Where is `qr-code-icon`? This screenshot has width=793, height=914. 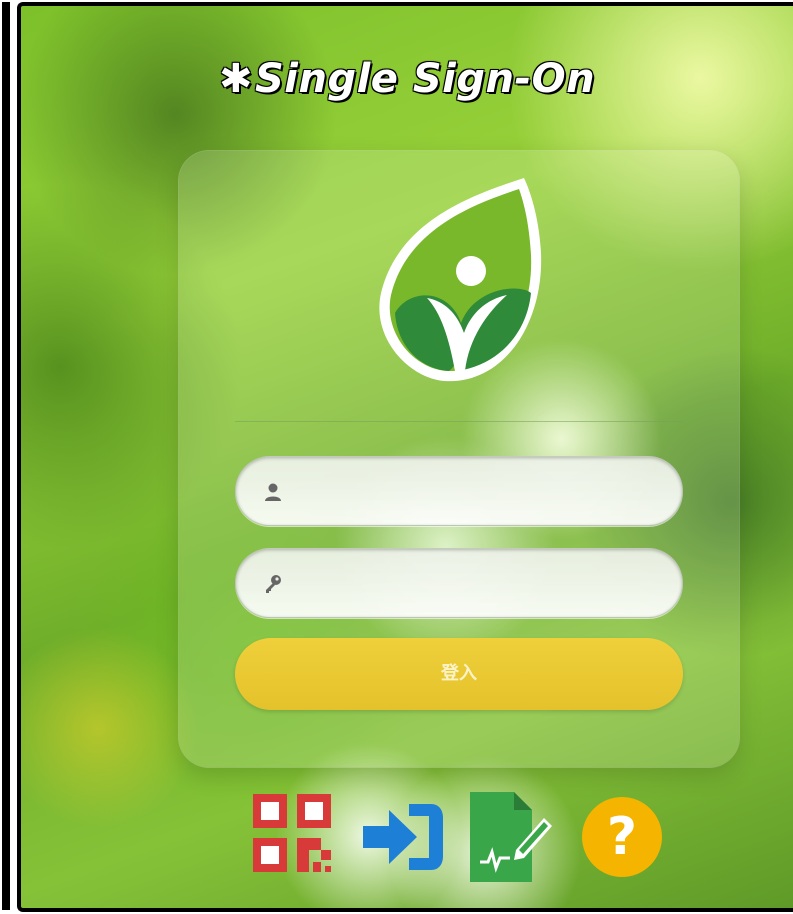
qr-code-icon is located at coordinates (296, 837).